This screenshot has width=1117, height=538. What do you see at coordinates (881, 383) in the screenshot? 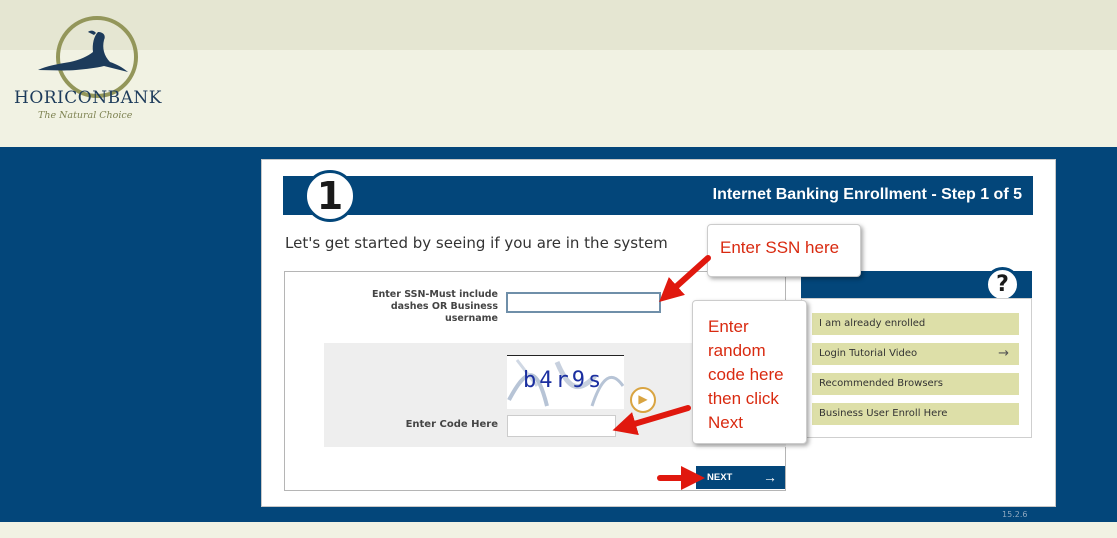
I see `help-link-label: Recommended Browsers` at bounding box center [881, 383].